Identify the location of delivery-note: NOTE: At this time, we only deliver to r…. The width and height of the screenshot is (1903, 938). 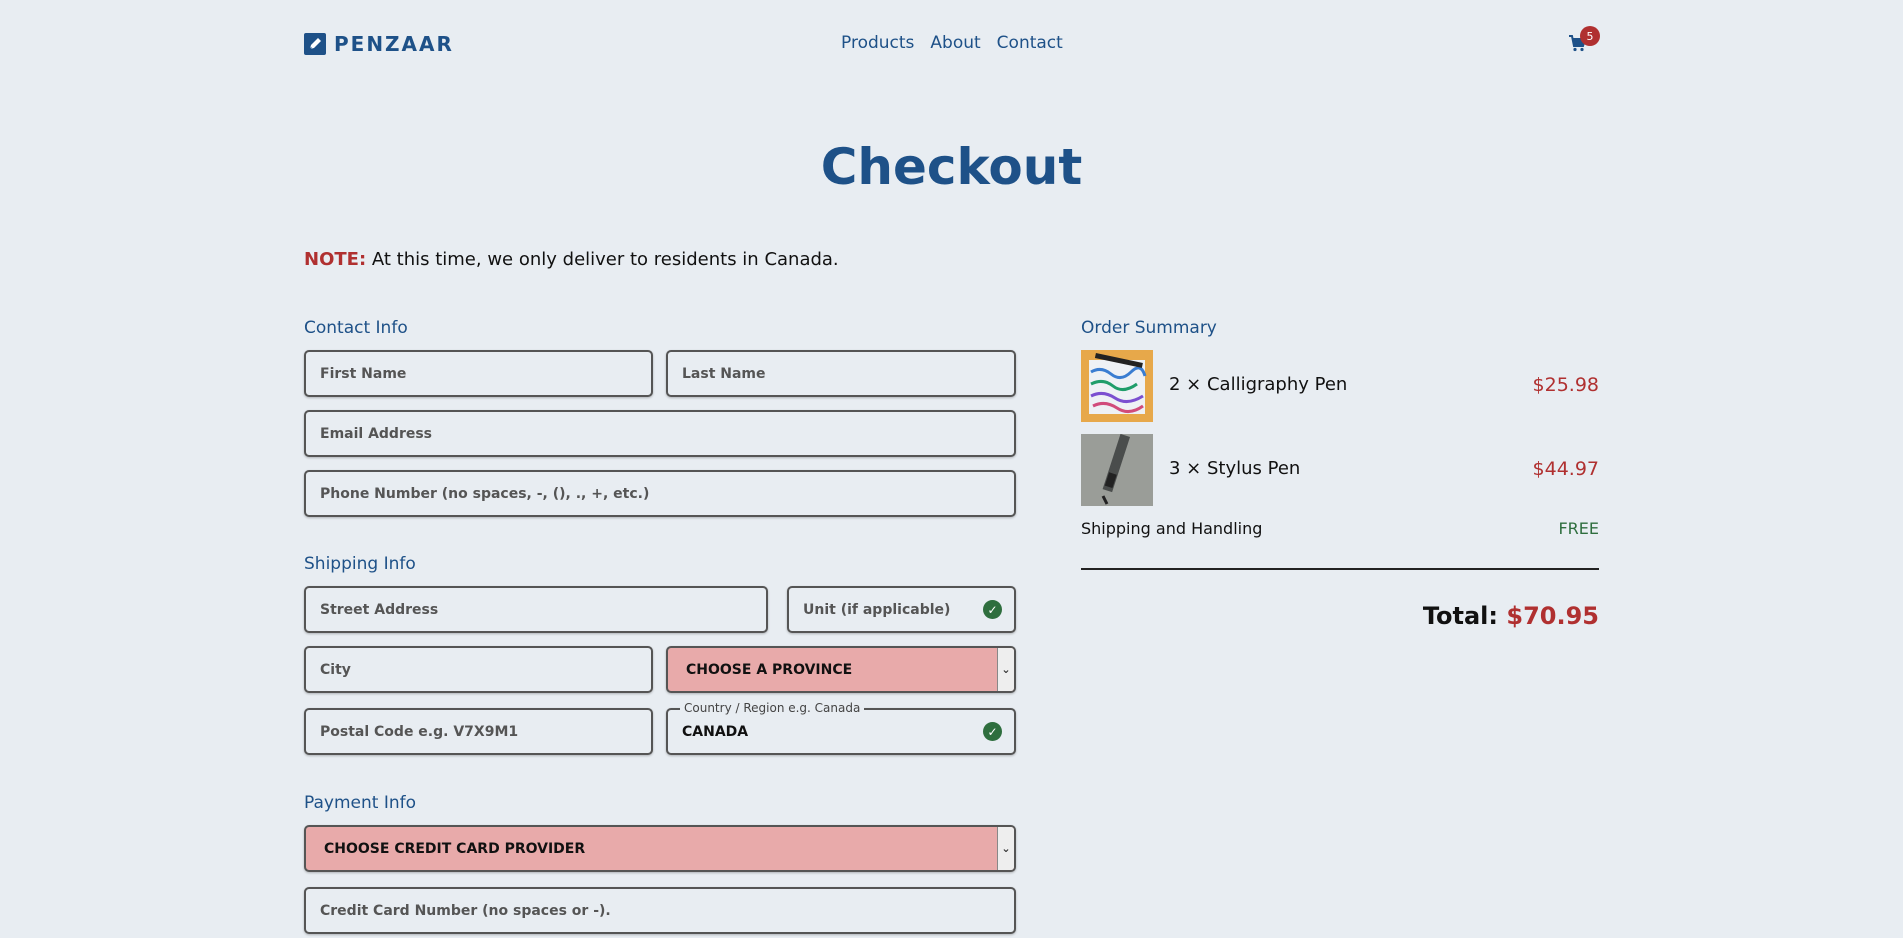
(571, 259).